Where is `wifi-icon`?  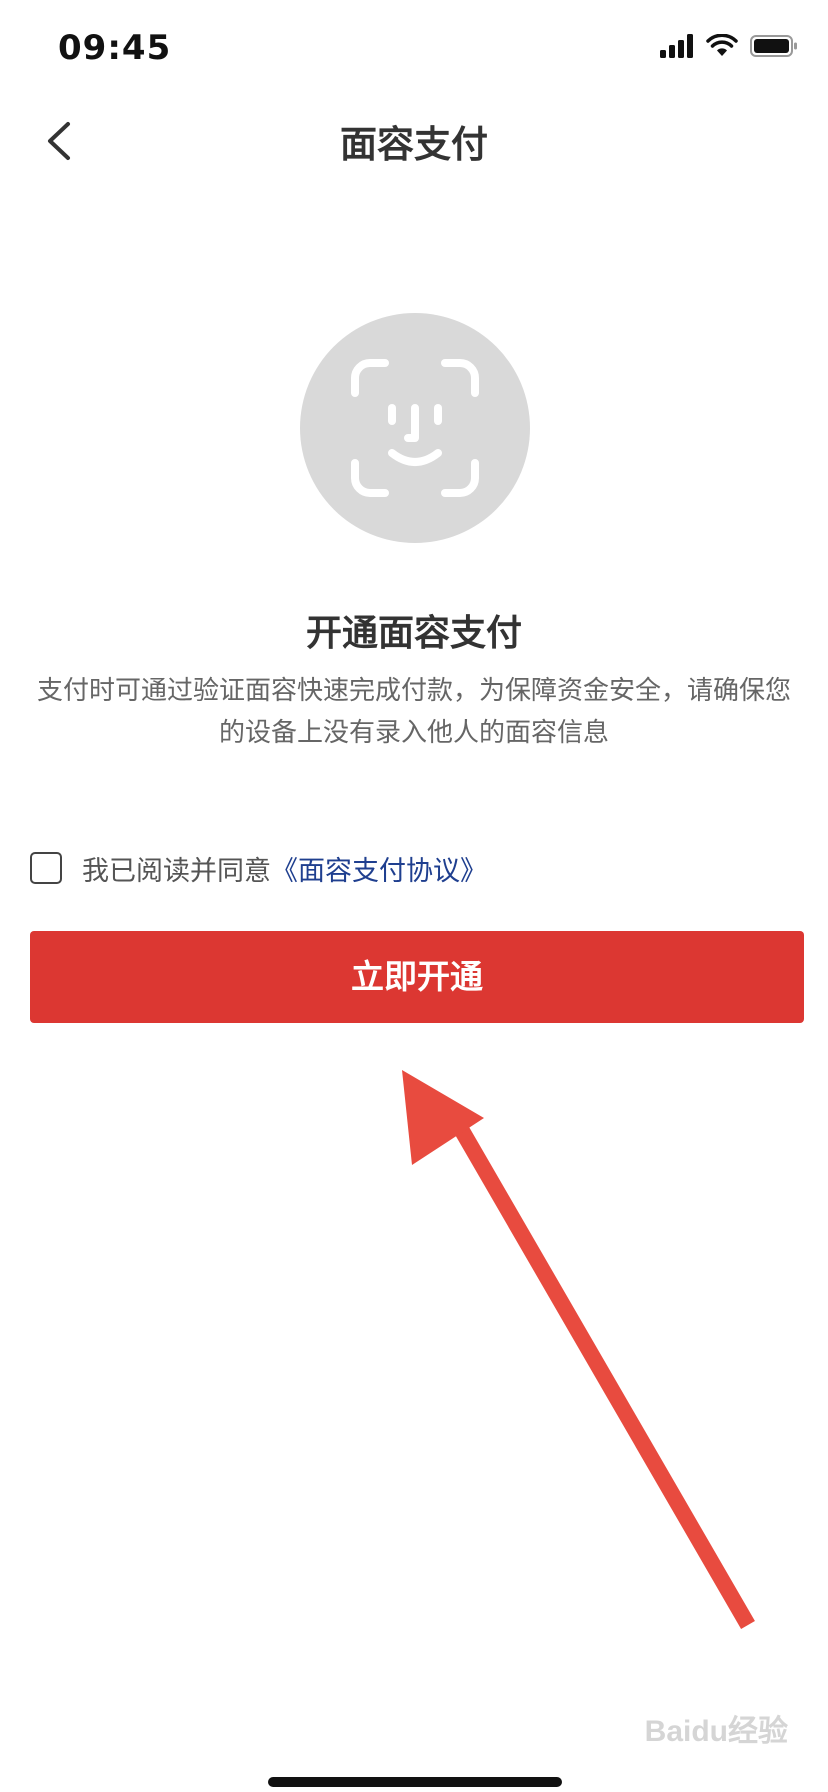
wifi-icon is located at coordinates (722, 45).